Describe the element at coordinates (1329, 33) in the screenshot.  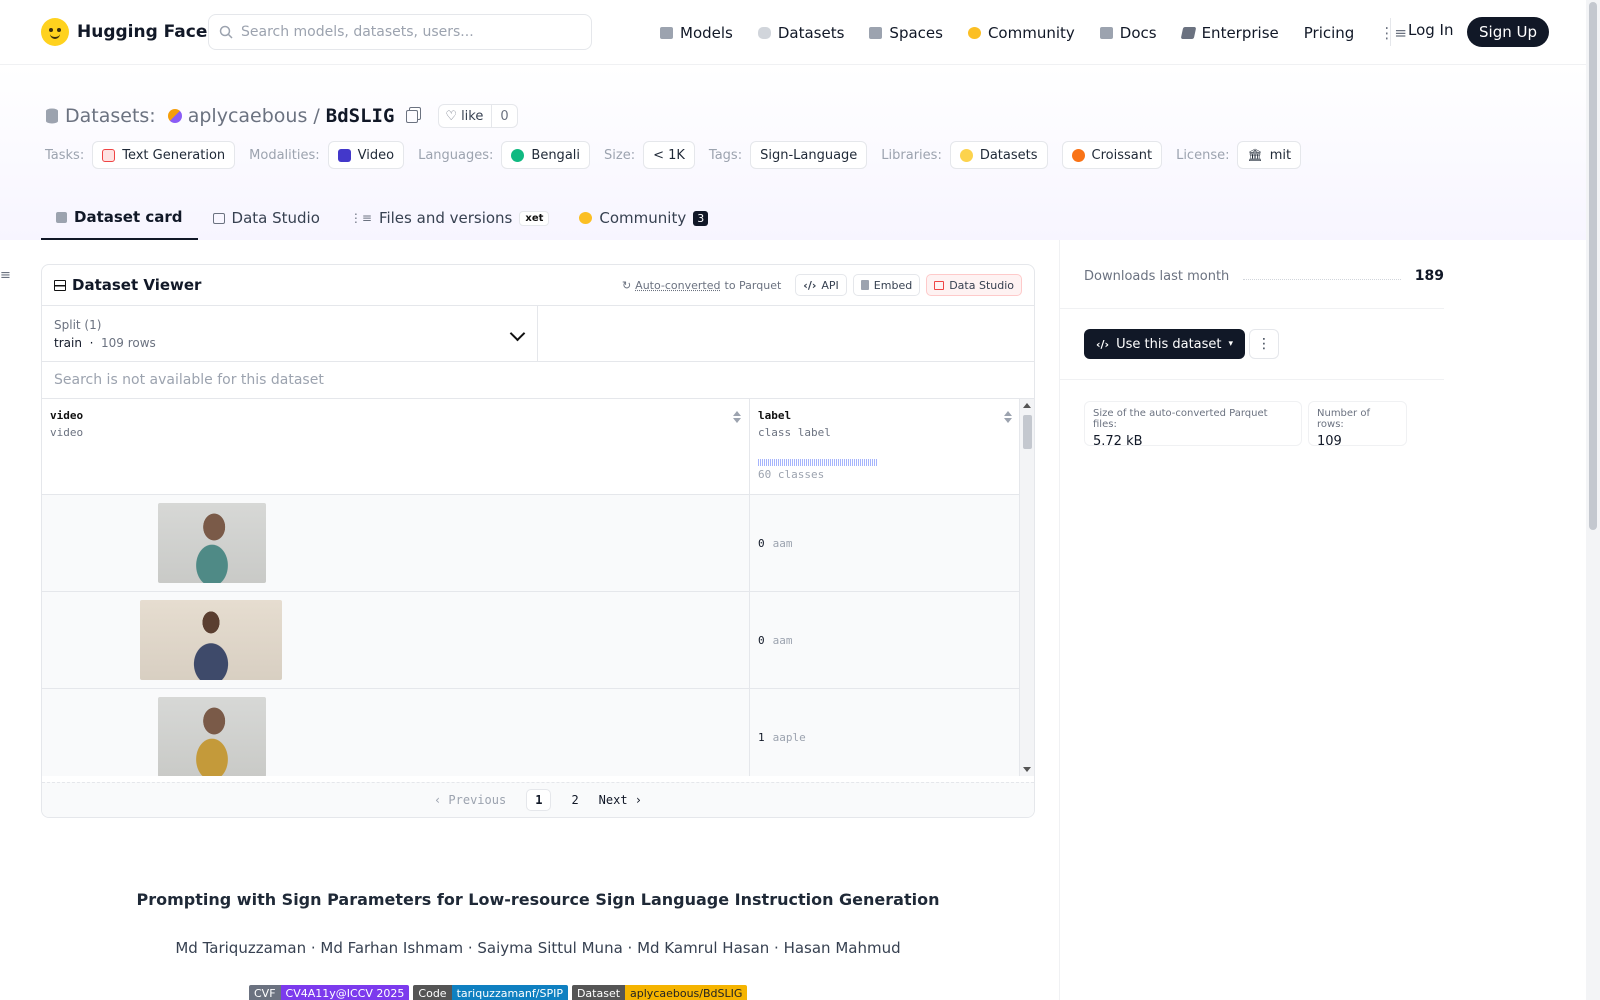
I see `nav-pricing: Pricing` at that location.